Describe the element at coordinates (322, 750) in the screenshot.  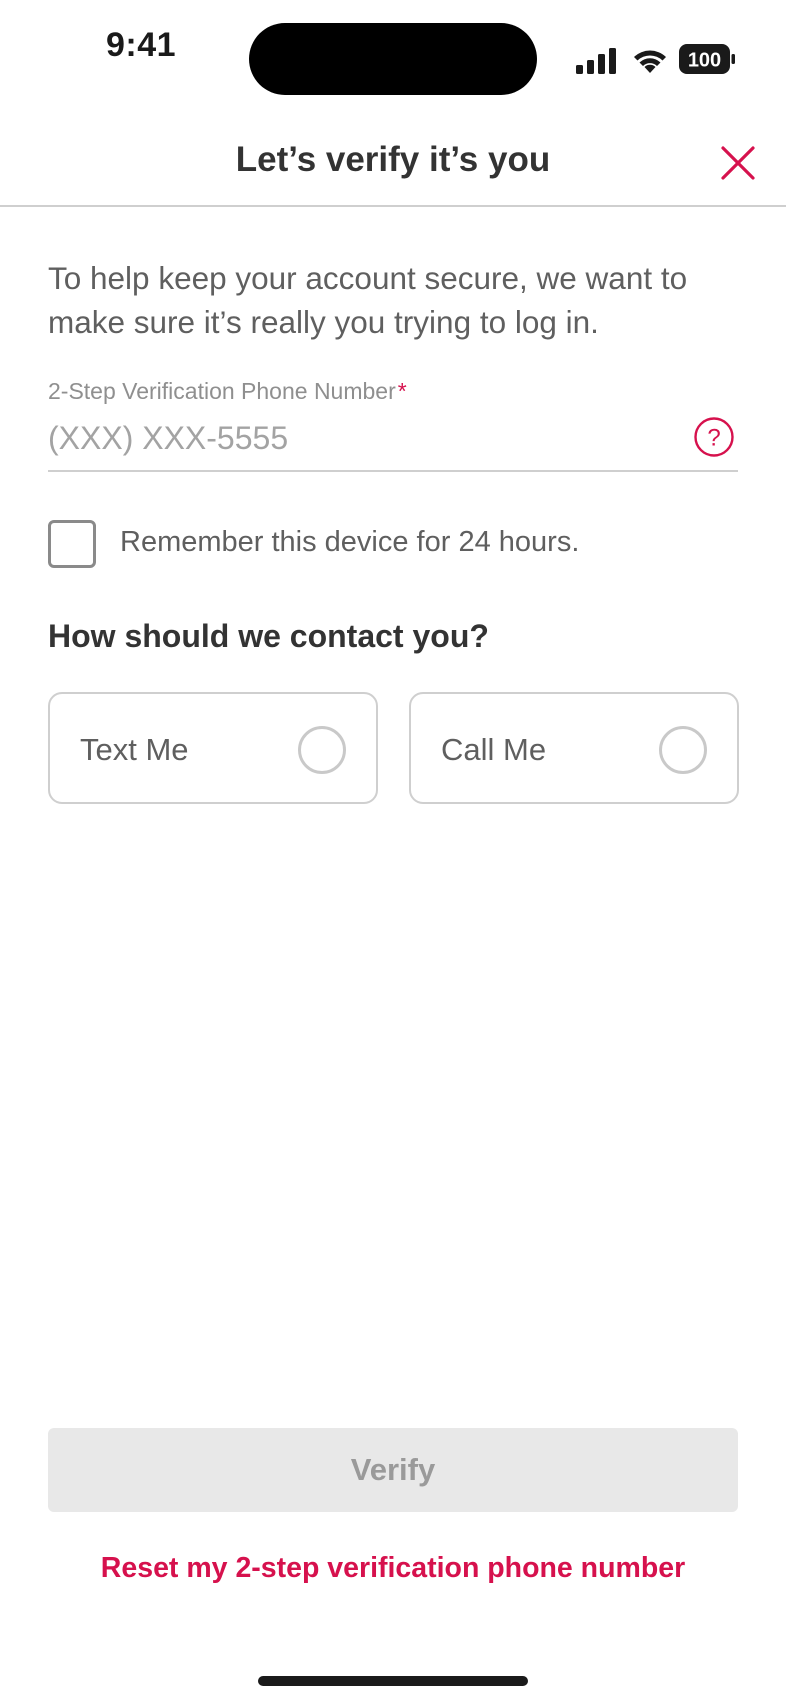
I see `text-me-radio` at that location.